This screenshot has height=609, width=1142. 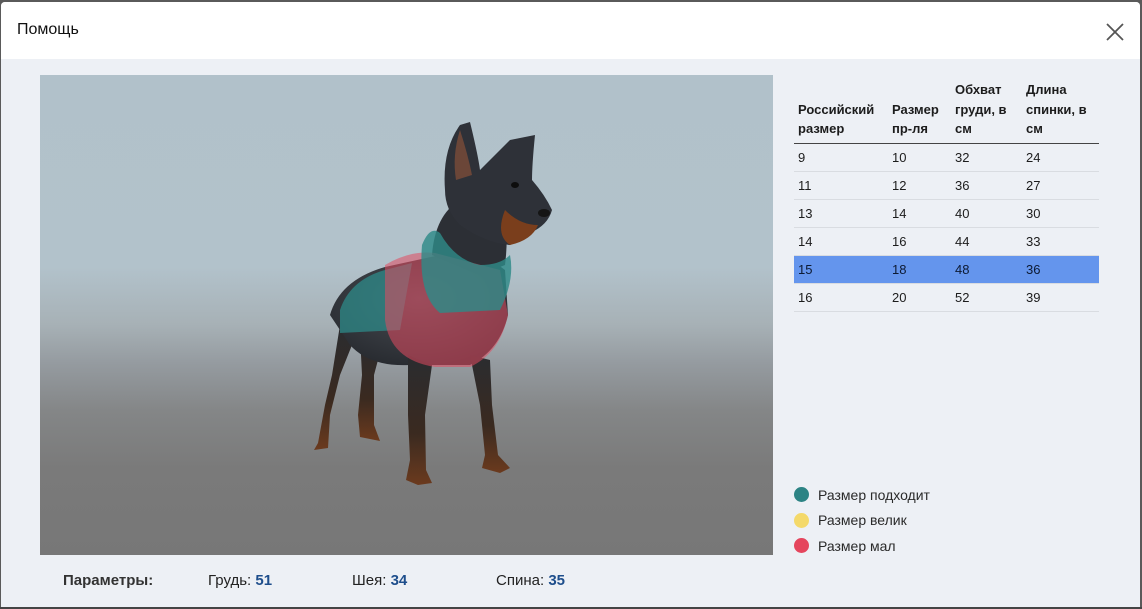 What do you see at coordinates (108, 580) in the screenshot?
I see `parameters-label: Параметры:` at bounding box center [108, 580].